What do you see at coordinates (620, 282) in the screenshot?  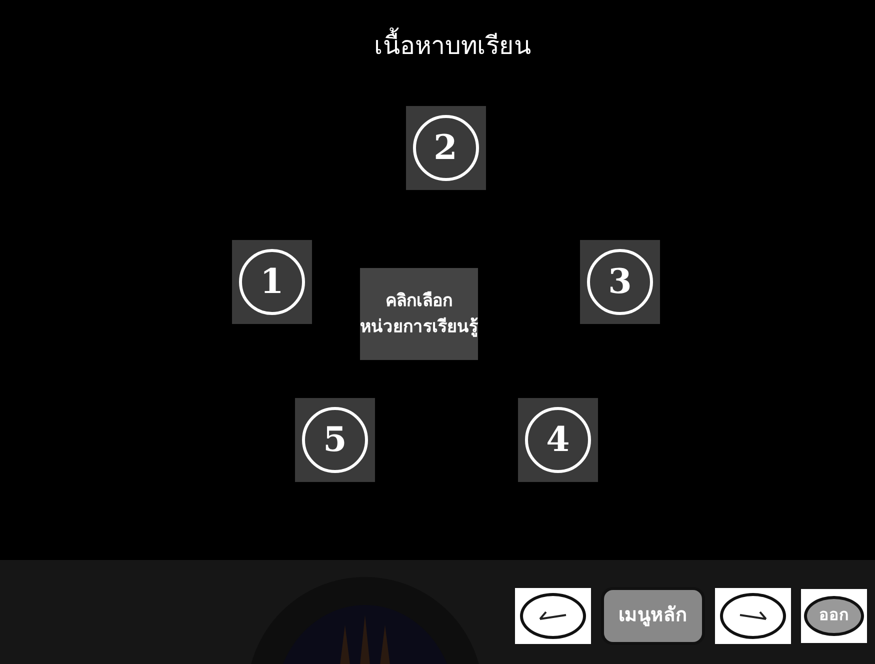 I see `unit-button: 3` at bounding box center [620, 282].